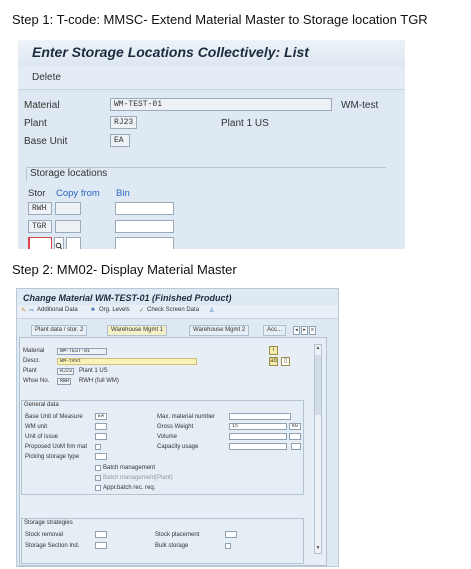  I want to click on storage-locations-section: Storage locations, so click(206, 174).